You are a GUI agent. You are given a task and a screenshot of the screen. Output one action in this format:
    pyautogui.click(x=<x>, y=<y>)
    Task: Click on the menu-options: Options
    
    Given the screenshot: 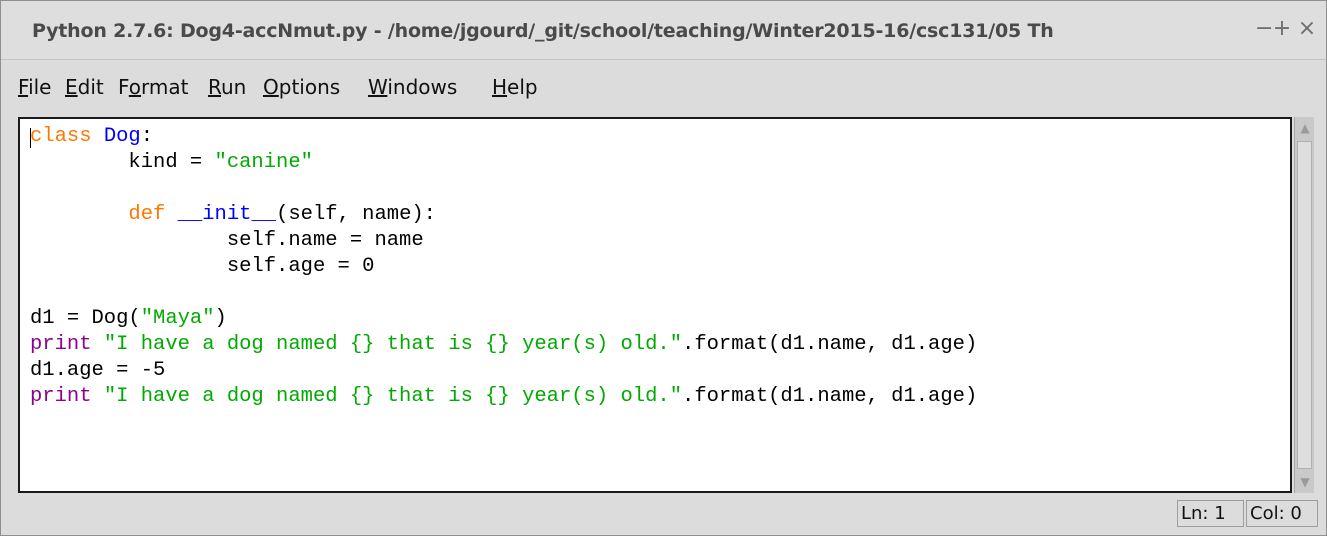 What is the action you would take?
    pyautogui.click(x=301, y=87)
    